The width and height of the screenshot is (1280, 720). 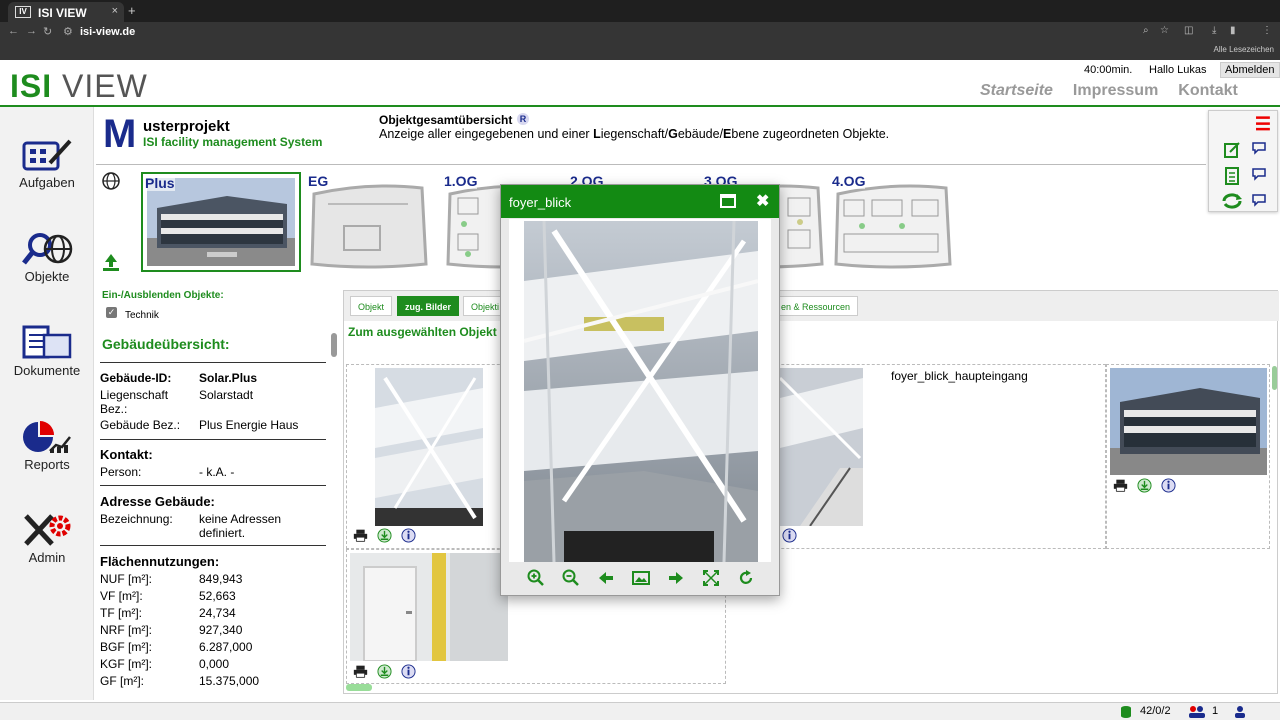 I want to click on dialog-close-icon: ✖, so click(x=762, y=201).